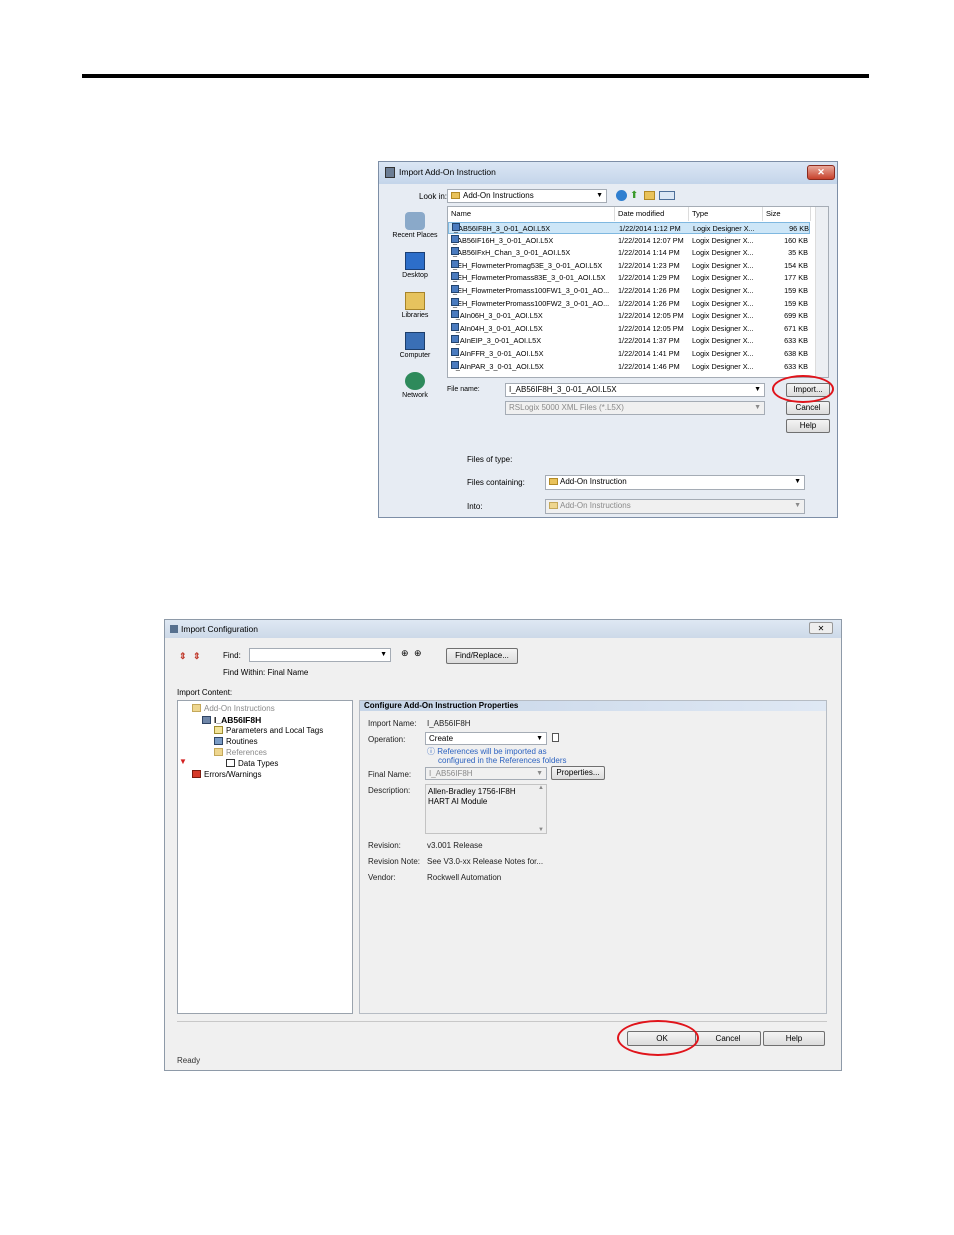 Image resolution: width=954 pixels, height=1235 pixels. Describe the element at coordinates (497, 316) in the screenshot. I see `file-name-text: P_AIn06H_3_0-01_AOI.L5X` at that location.